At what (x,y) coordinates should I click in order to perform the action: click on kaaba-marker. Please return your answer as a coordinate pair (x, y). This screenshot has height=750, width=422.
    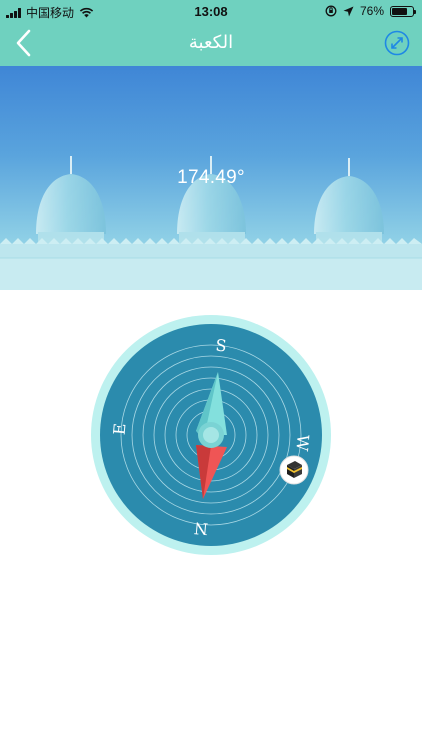
    Looking at the image, I should click on (294, 470).